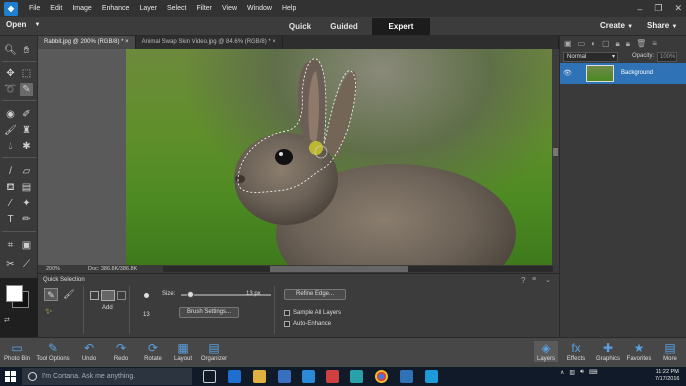 The image size is (686, 386). Describe the element at coordinates (10, 130) in the screenshot. I see `smart-brush-tool-icon: 🖌︎` at that location.